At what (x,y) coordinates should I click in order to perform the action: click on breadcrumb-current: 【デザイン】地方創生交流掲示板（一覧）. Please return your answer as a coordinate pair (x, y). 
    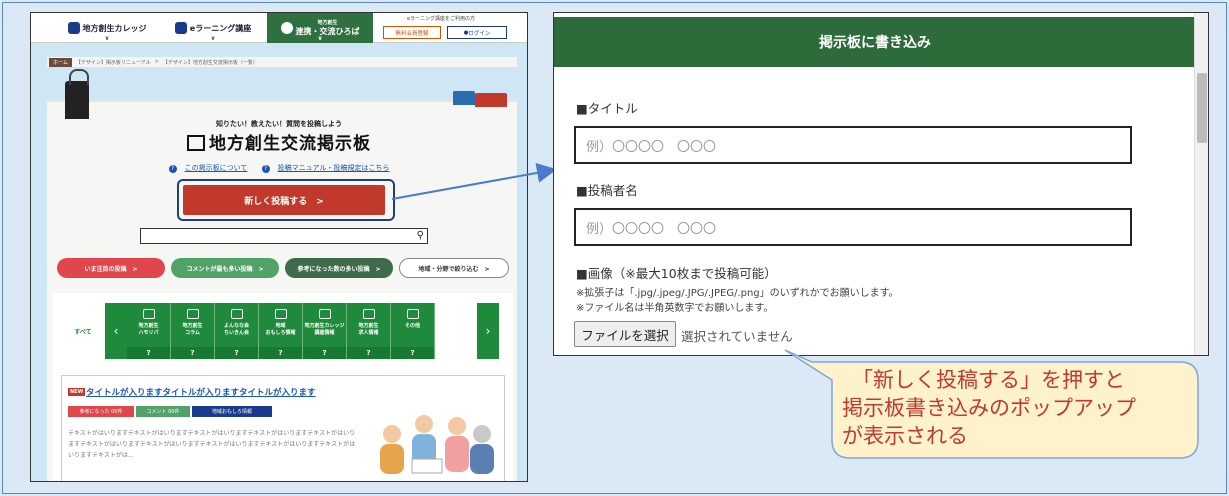
    Looking at the image, I should click on (210, 62).